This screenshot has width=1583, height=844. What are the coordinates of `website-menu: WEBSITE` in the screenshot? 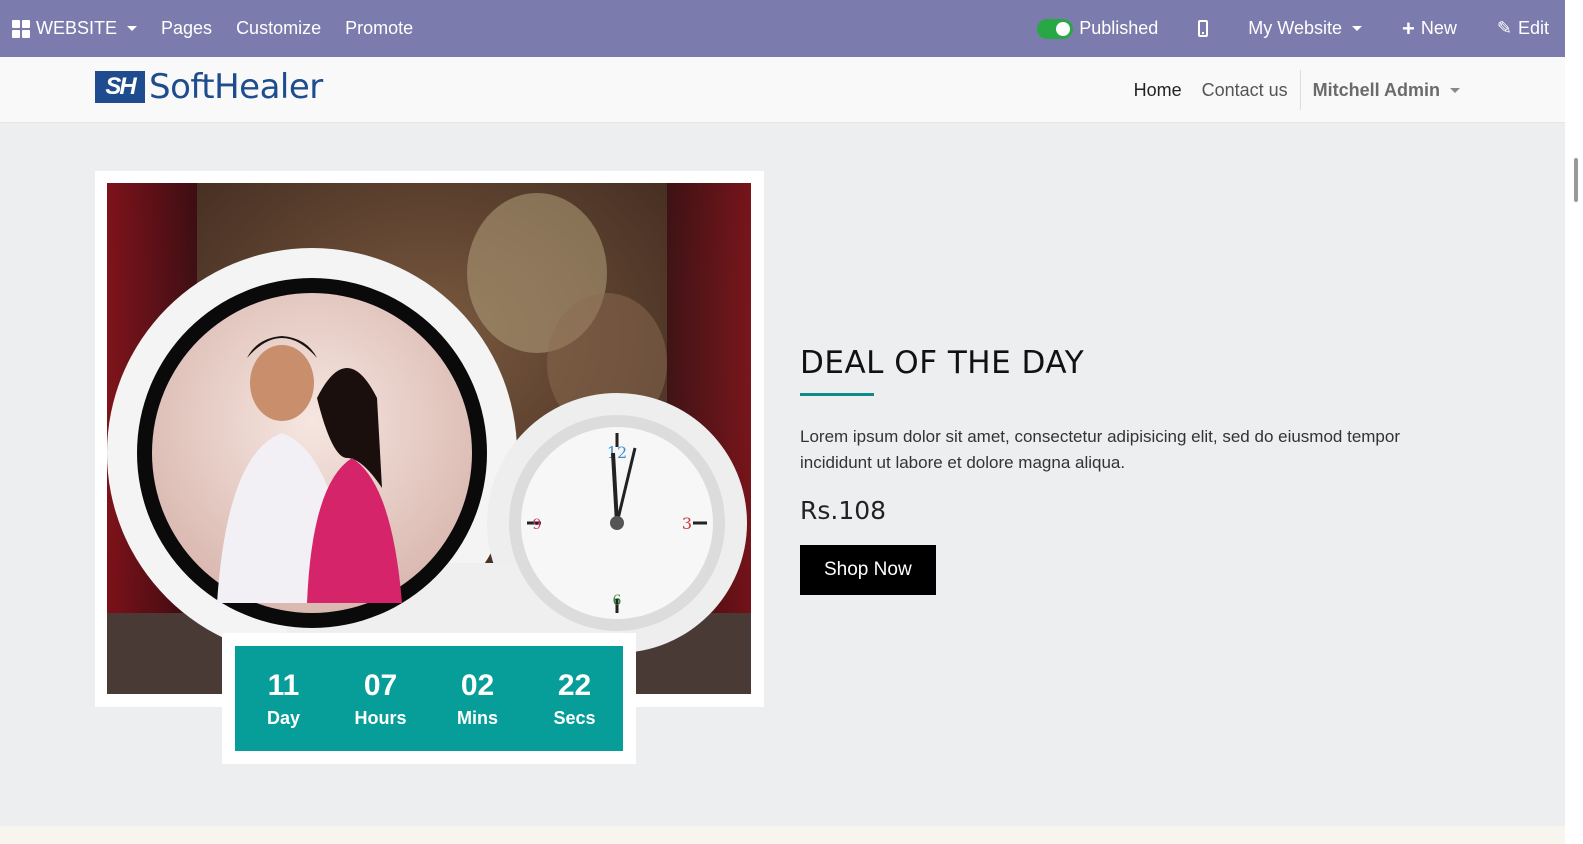 It's located at (75, 28).